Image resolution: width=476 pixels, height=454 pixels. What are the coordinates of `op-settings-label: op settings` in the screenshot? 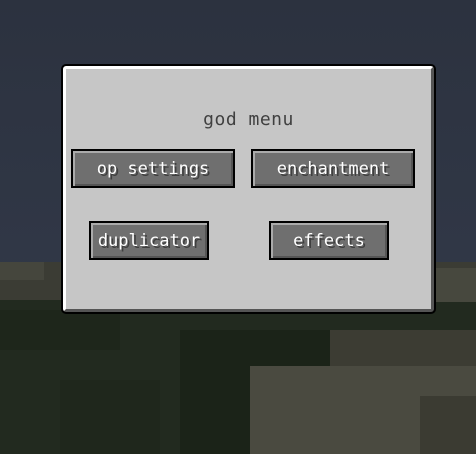 It's located at (153, 168).